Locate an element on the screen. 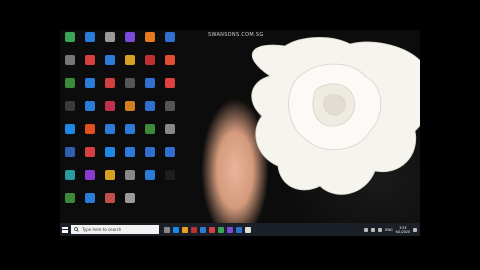 The image size is (480, 270). network-icon is located at coordinates (373, 229).